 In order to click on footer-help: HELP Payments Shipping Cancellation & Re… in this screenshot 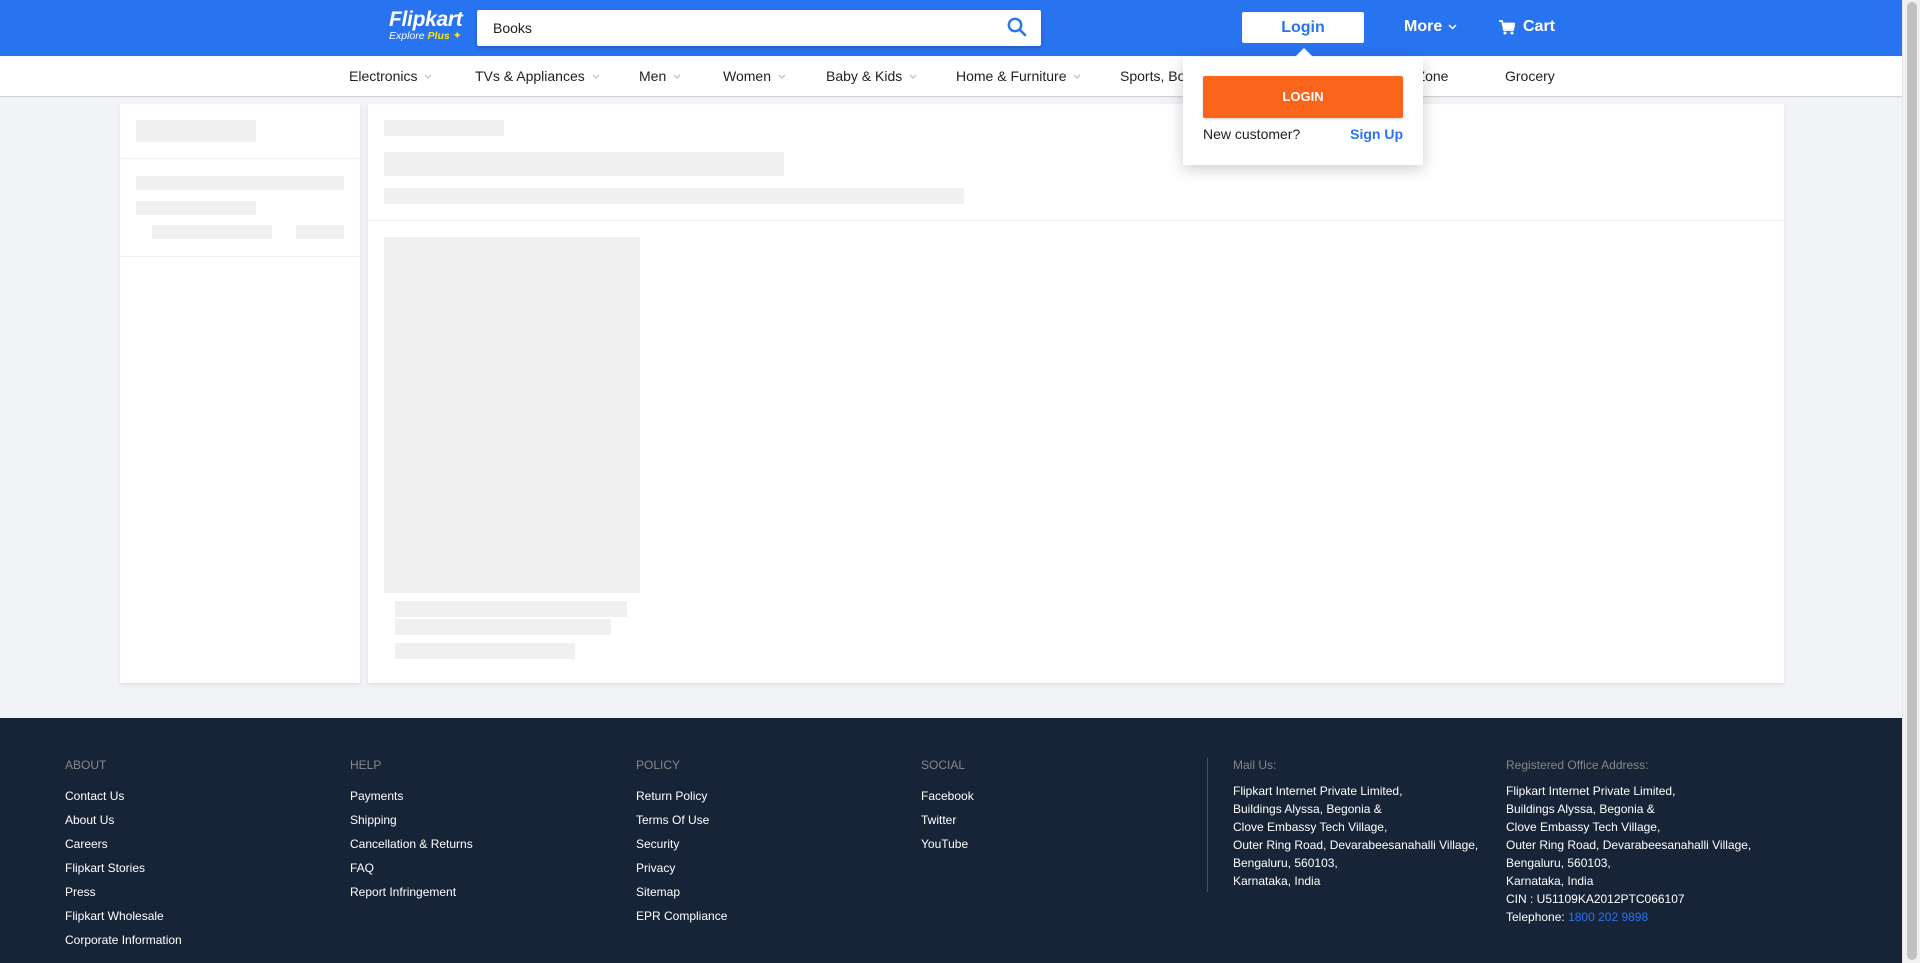, I will do `click(411, 831)`.